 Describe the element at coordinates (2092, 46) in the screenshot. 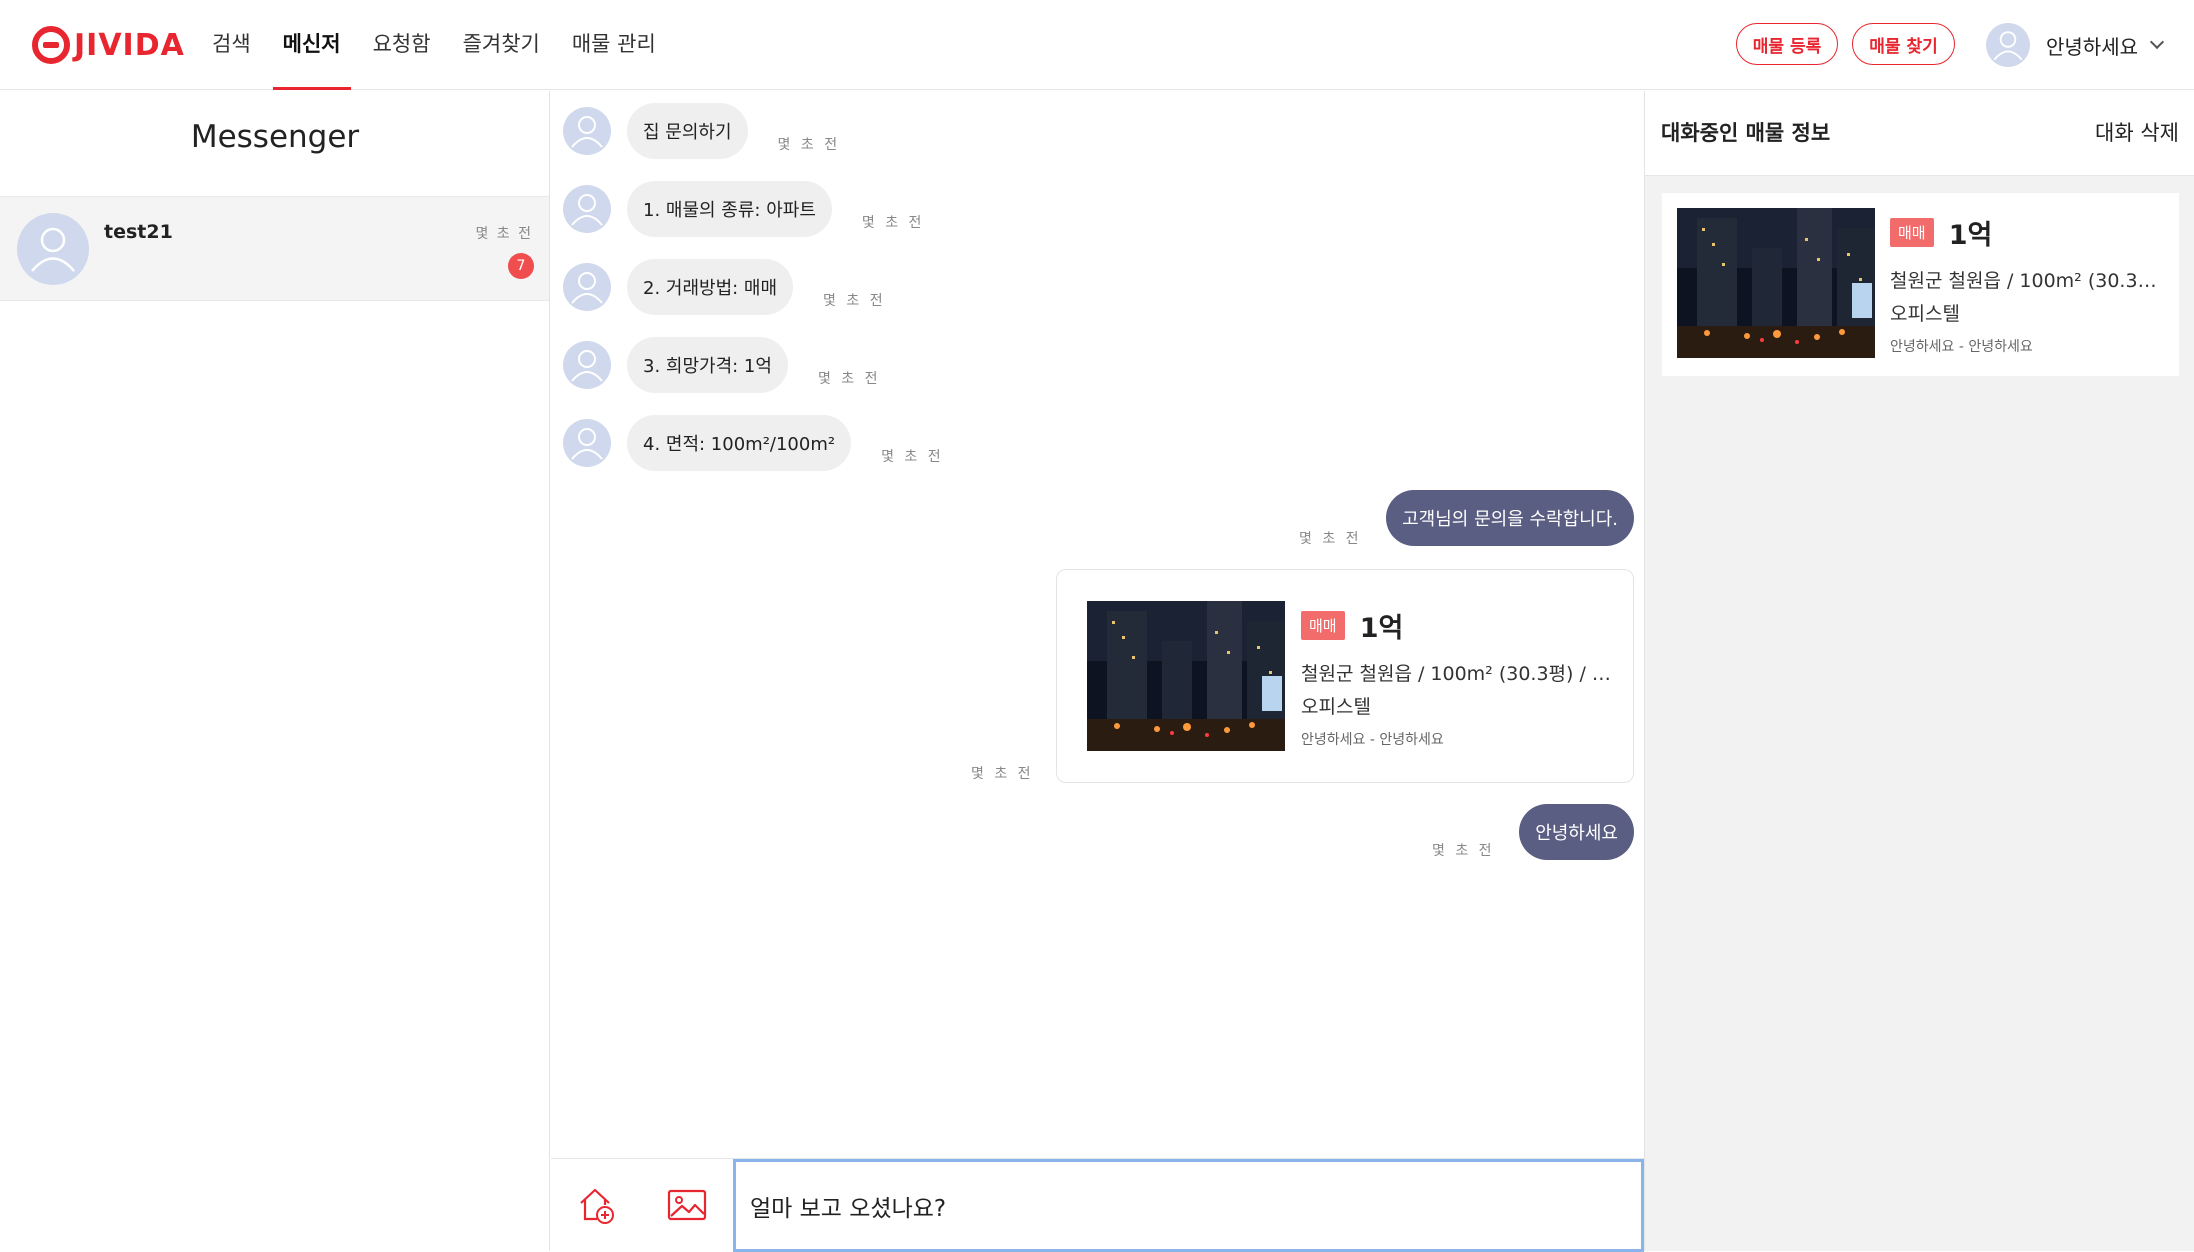

I see `user-name: 안녕하세요` at that location.